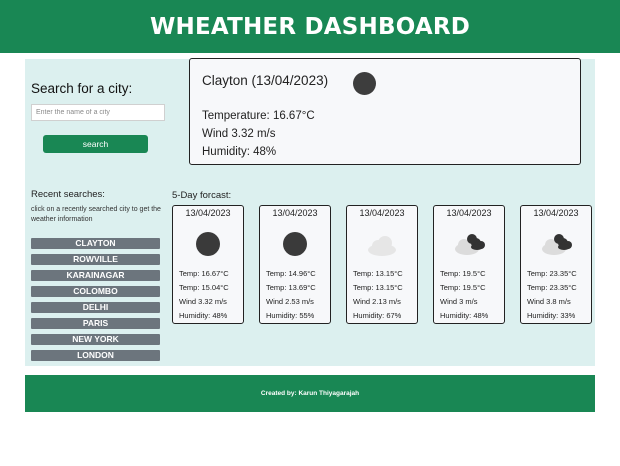  What do you see at coordinates (203, 301) in the screenshot?
I see `forecast-wind: Wind 3.32 m/s` at bounding box center [203, 301].